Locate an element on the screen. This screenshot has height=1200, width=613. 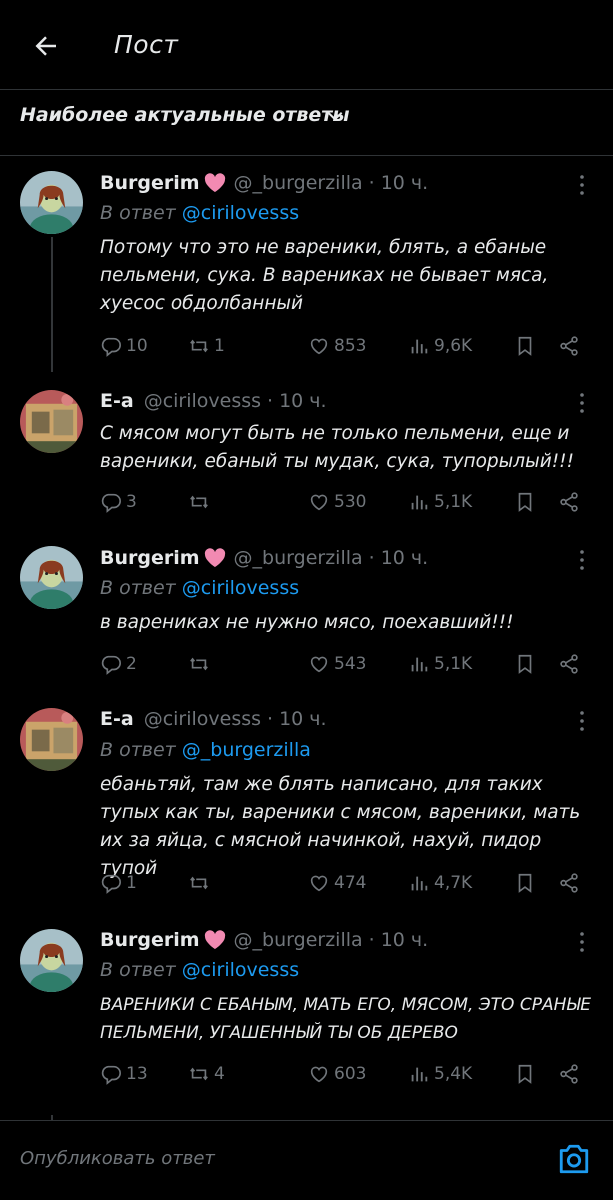
camera-icon is located at coordinates (574, 1159).